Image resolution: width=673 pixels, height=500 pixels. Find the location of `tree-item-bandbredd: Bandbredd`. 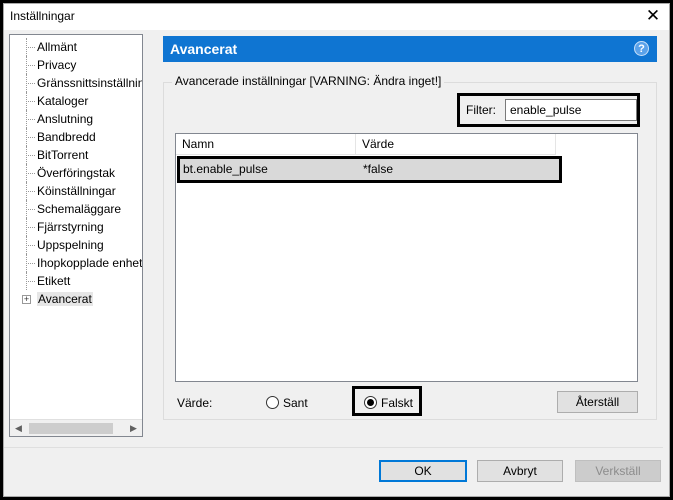

tree-item-bandbredd: Bandbredd is located at coordinates (76, 137).